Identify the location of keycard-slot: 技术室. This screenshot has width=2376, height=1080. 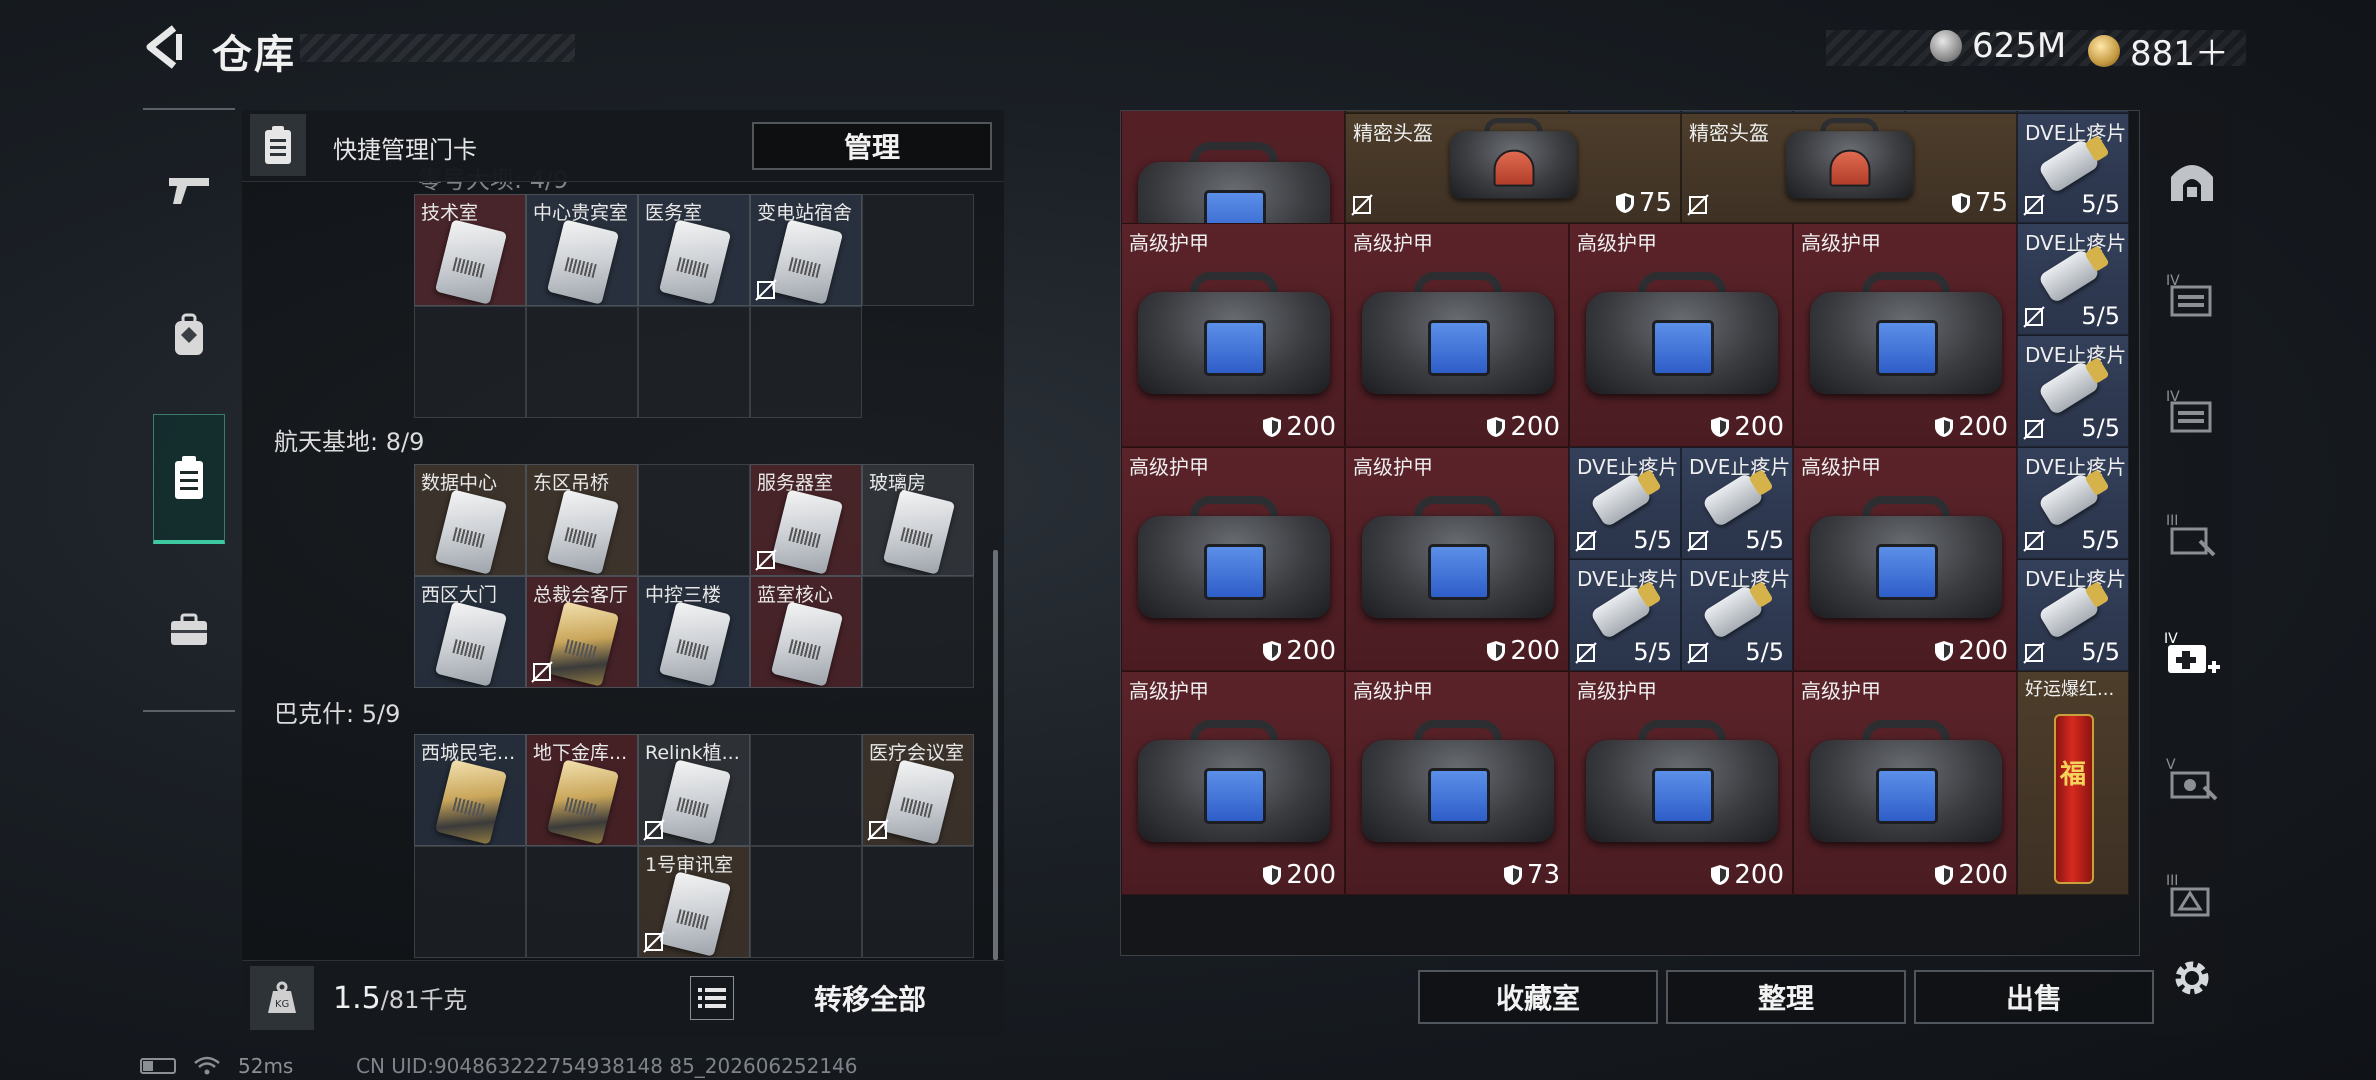
(470, 250).